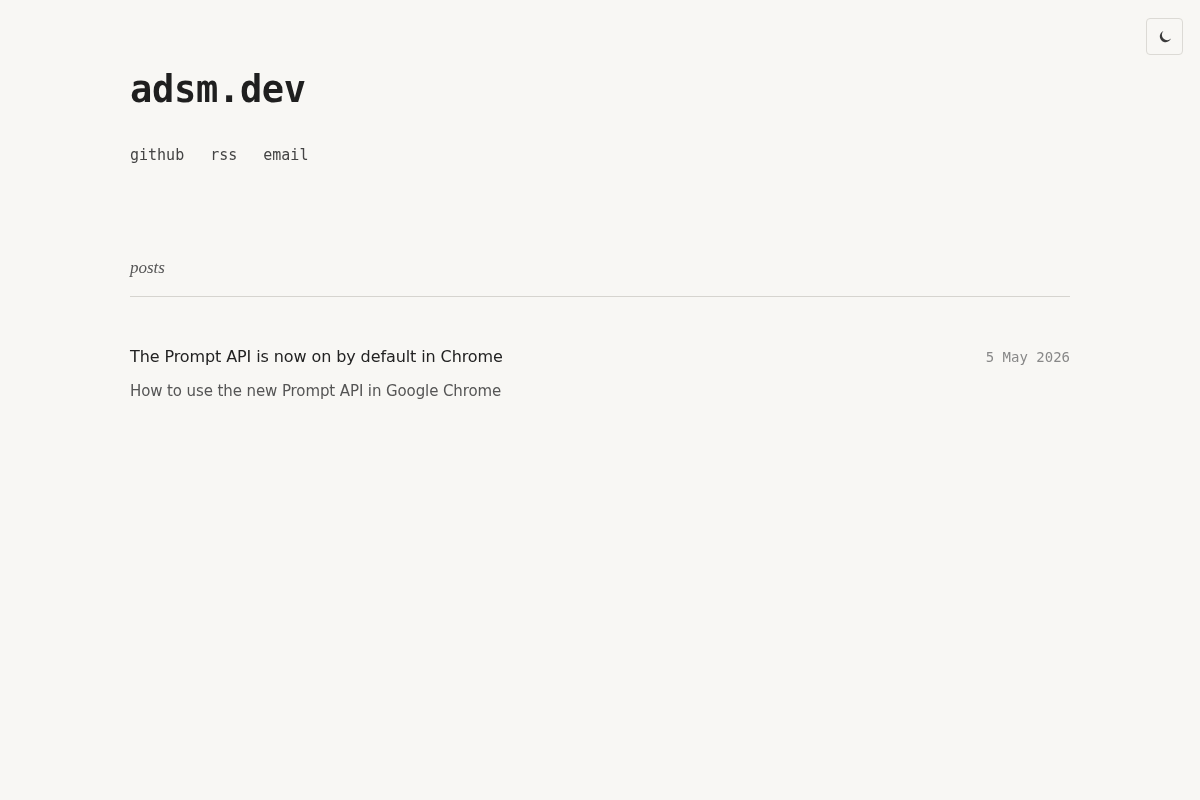  What do you see at coordinates (1027, 357) in the screenshot?
I see `post-date: 5 May 2026` at bounding box center [1027, 357].